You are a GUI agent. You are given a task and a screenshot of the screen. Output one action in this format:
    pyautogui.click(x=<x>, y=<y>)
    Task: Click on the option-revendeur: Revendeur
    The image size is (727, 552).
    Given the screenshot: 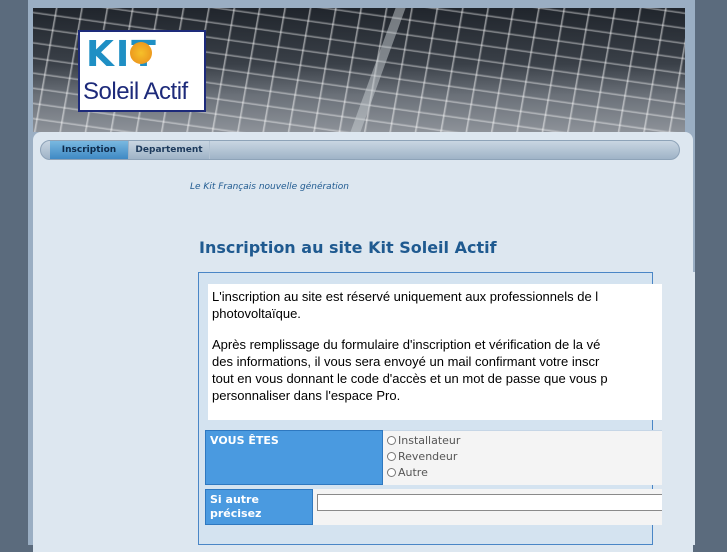 What is the action you would take?
    pyautogui.click(x=422, y=456)
    